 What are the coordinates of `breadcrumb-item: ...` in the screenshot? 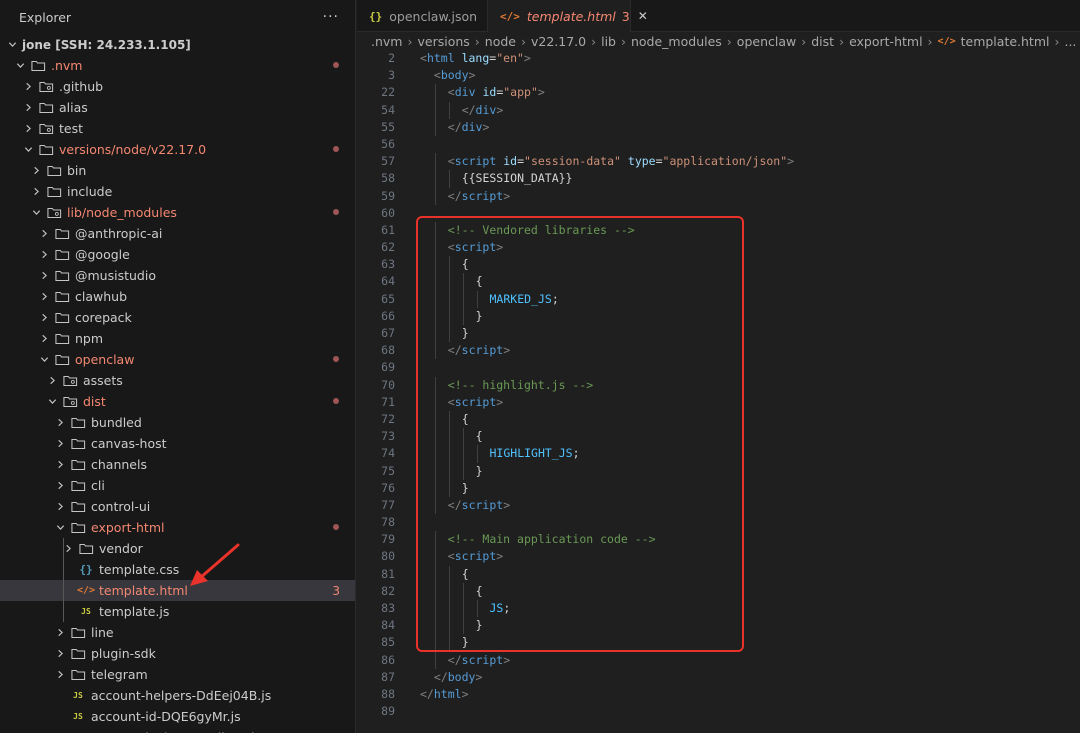 It's located at (1070, 41).